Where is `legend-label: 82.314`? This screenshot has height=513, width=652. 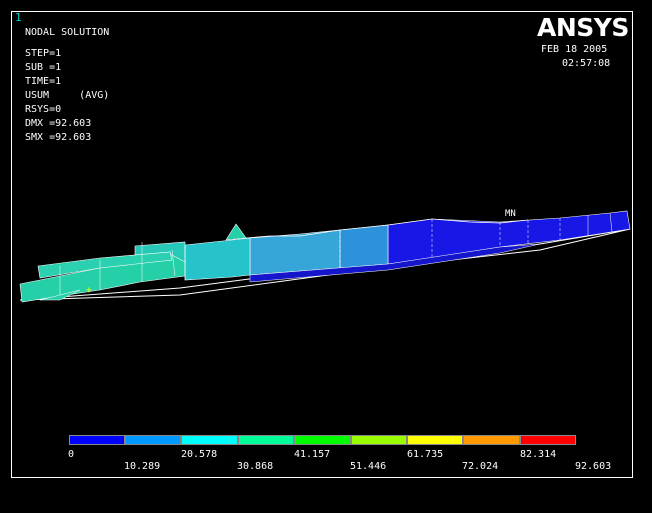 legend-label: 82.314 is located at coordinates (538, 454).